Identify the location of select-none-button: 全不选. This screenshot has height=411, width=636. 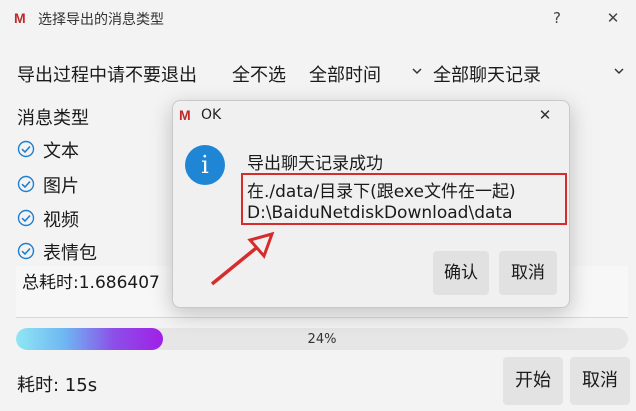
(259, 74).